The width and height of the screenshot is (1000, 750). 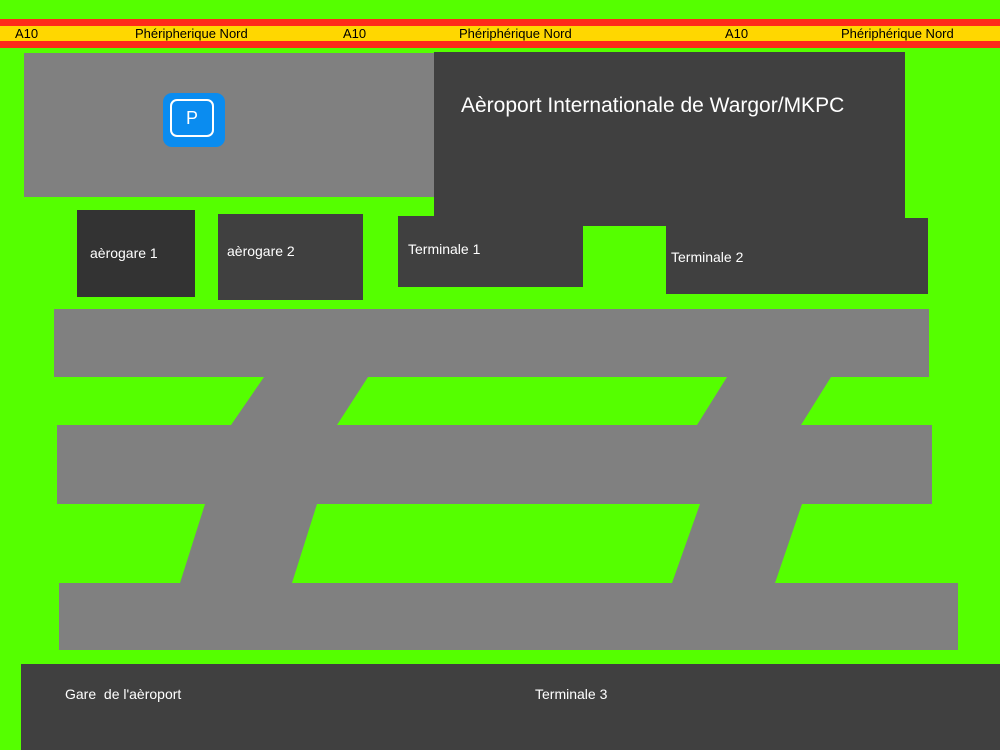 I want to click on runway-middle, so click(x=494, y=464).